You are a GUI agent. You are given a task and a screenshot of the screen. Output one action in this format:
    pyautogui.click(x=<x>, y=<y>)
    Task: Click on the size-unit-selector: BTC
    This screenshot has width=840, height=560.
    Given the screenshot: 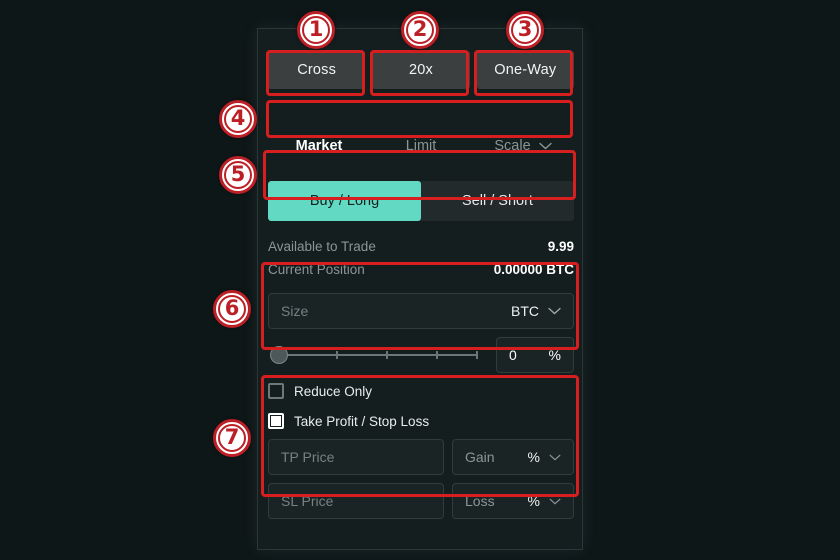 What is the action you would take?
    pyautogui.click(x=536, y=311)
    